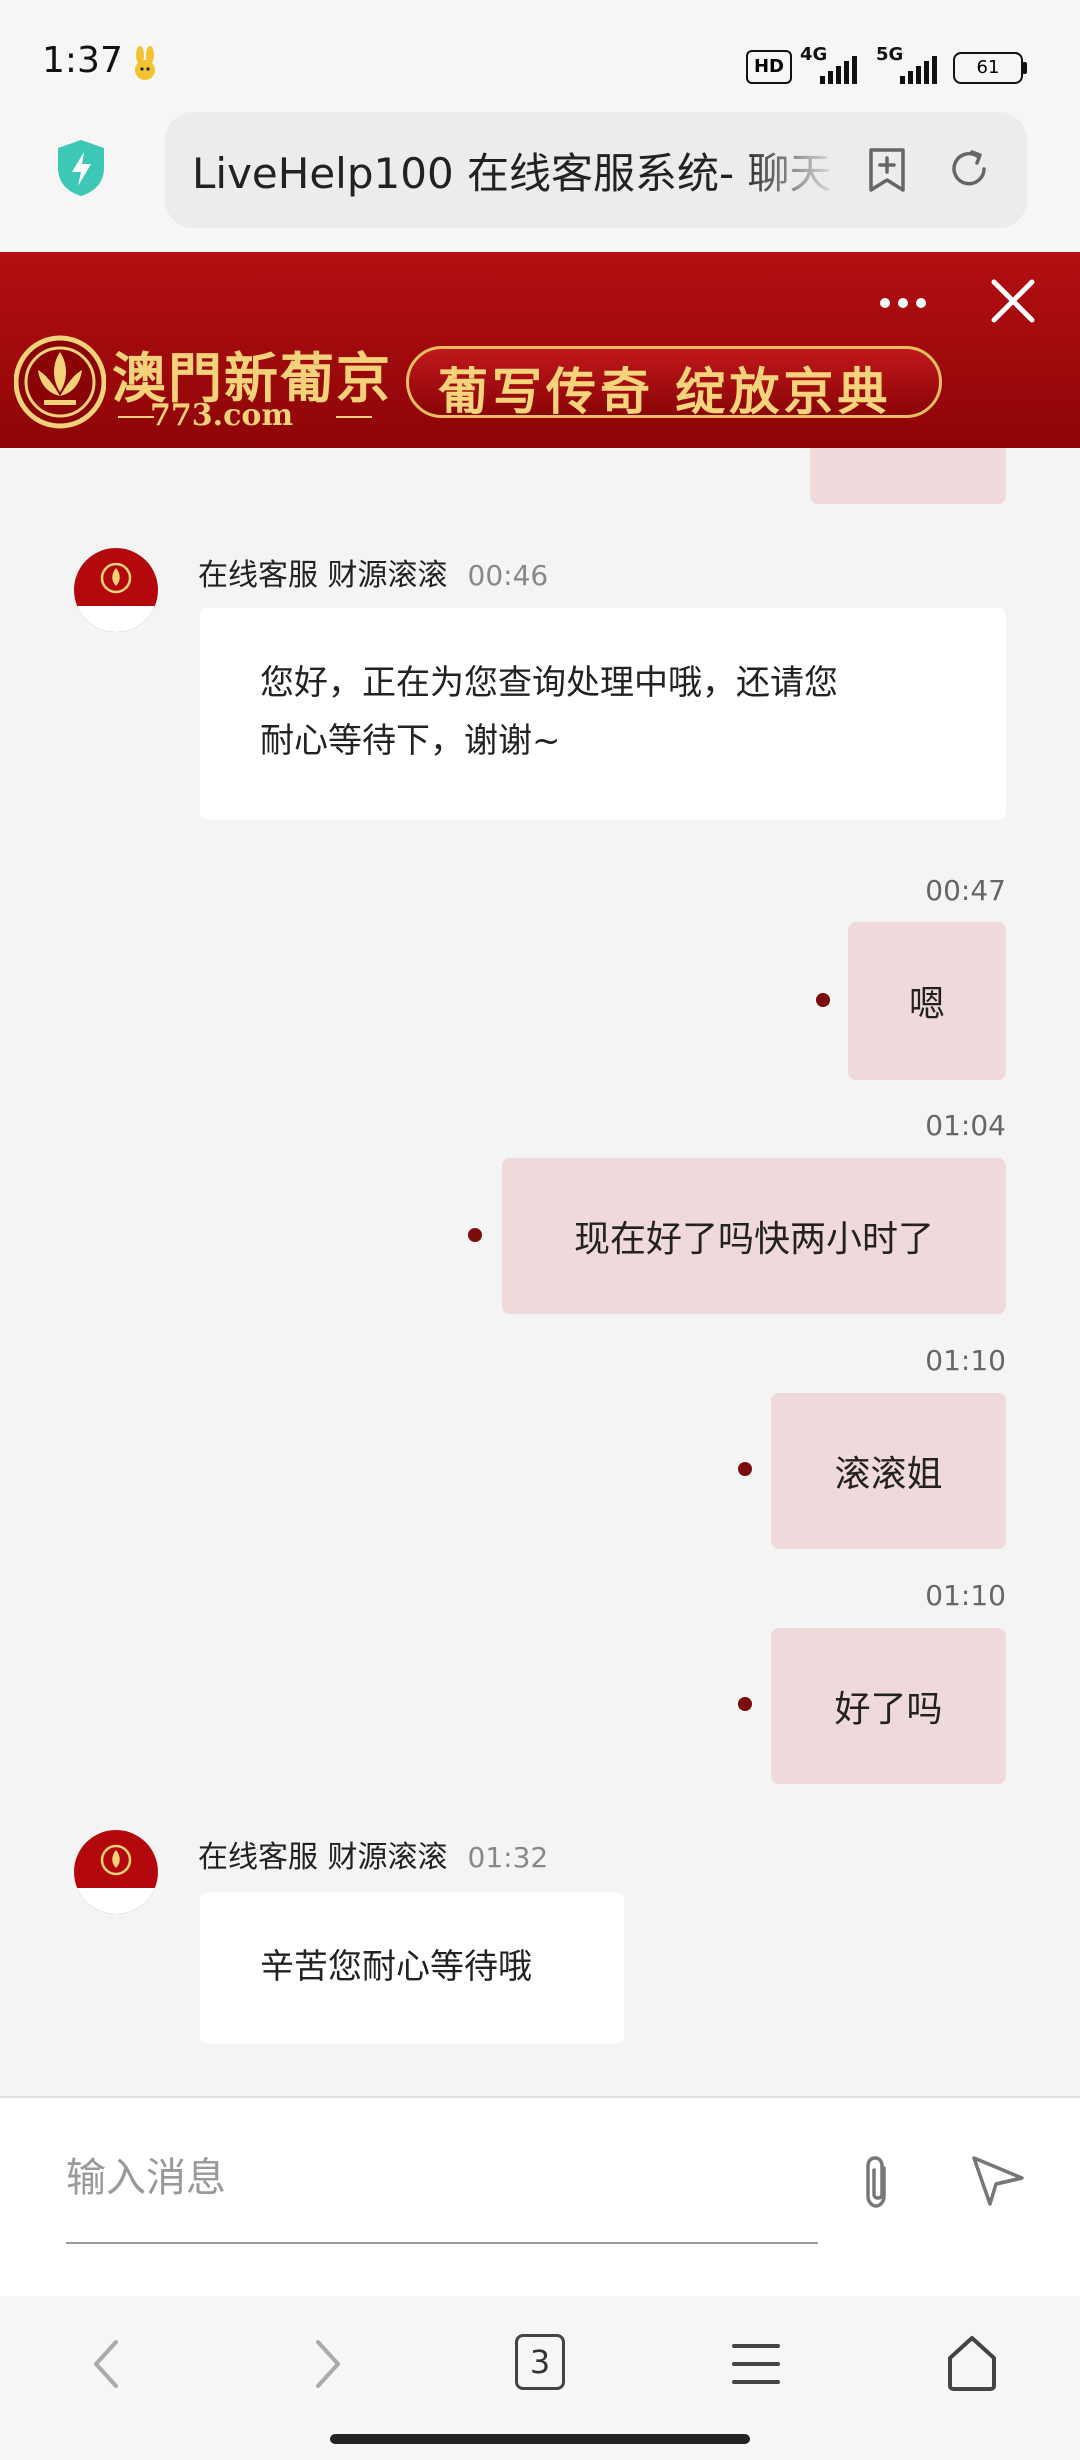  I want to click on message-time: 00:47, so click(965, 890).